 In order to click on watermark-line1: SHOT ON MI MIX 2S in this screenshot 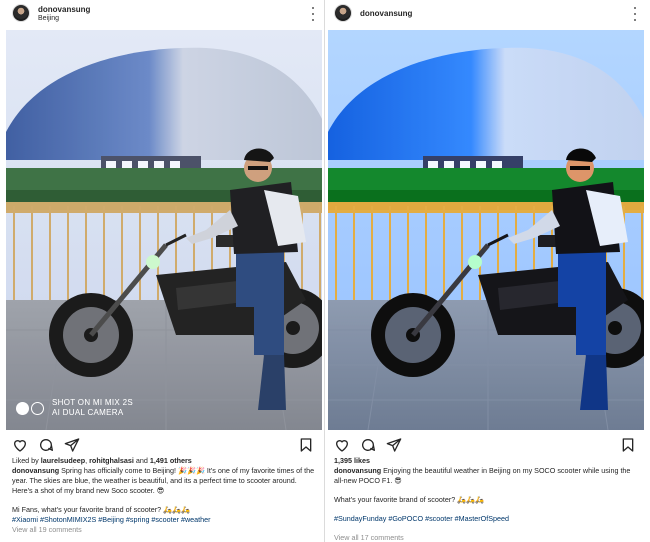, I will do `click(92, 402)`.